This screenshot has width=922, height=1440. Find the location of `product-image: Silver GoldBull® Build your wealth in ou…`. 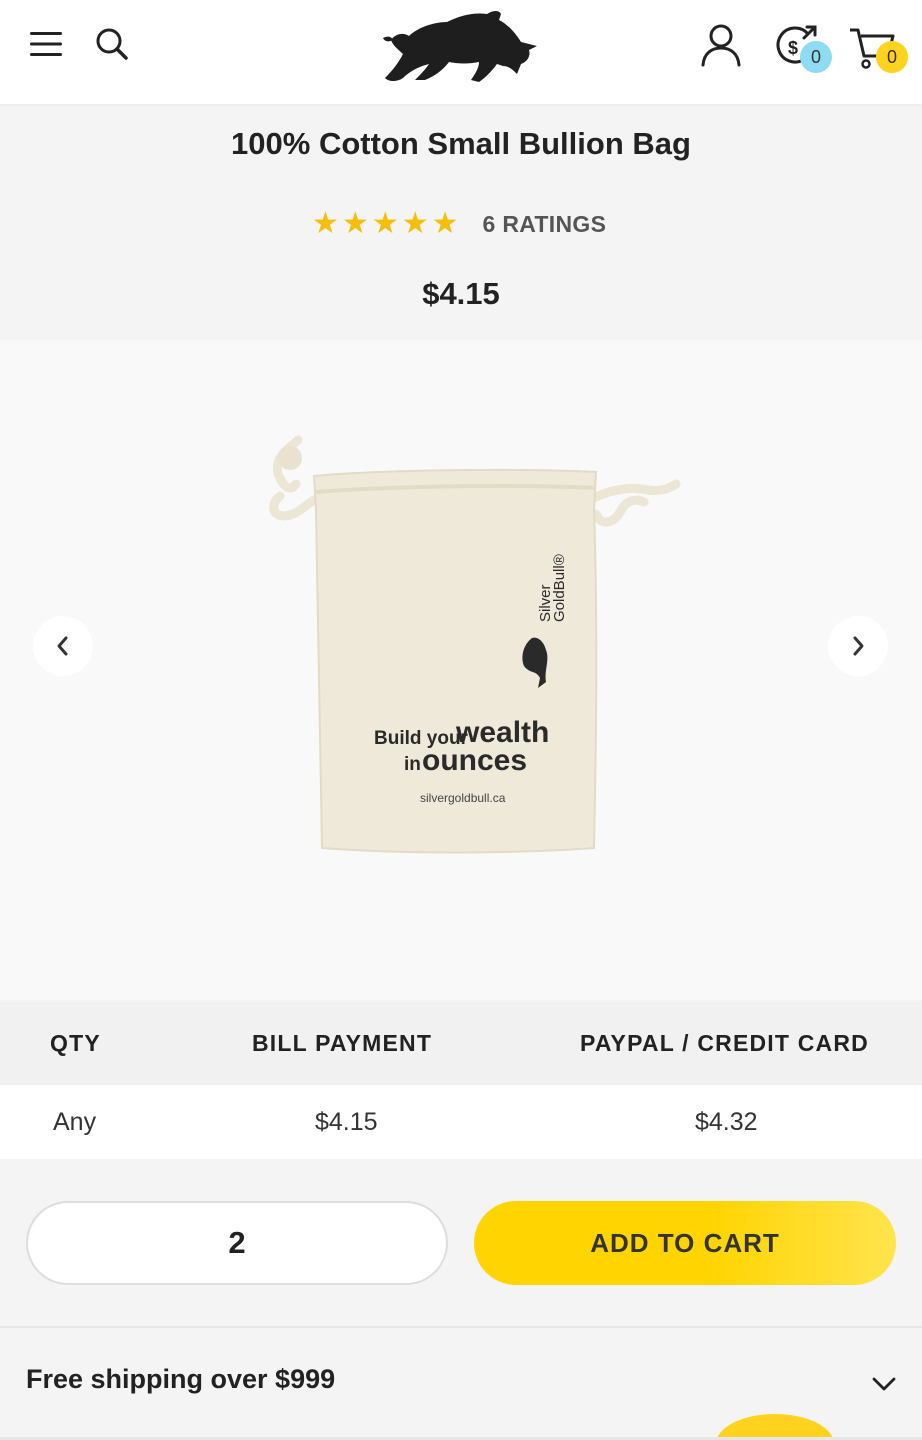

product-image: Silver GoldBull® Build your wealth in ou… is located at coordinates (475, 644).